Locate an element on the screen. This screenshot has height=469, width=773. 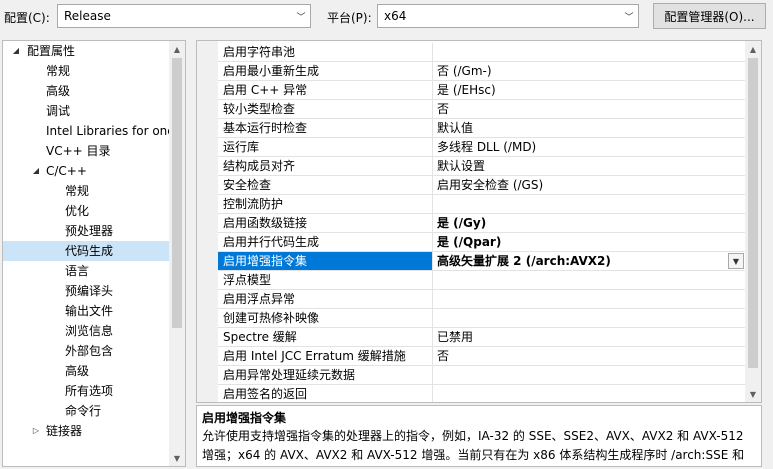
property-row: 启用 Intel JCC Erratum 缓解措施否 is located at coordinates (482, 356).